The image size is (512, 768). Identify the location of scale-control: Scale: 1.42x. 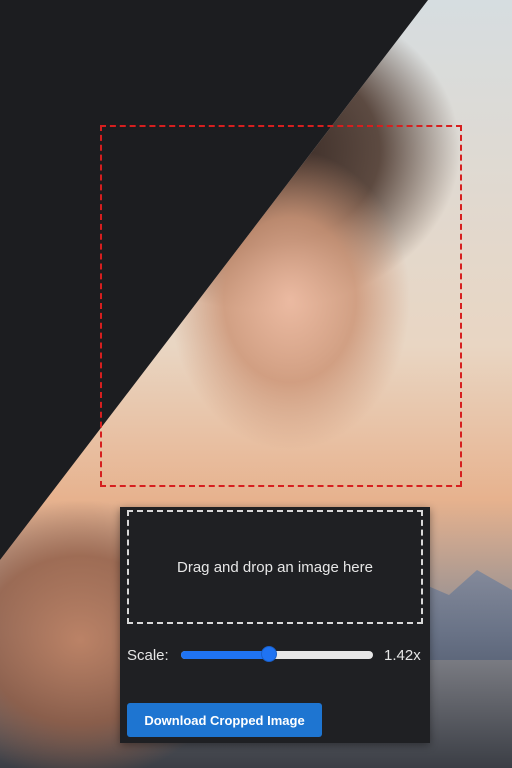
(277, 655).